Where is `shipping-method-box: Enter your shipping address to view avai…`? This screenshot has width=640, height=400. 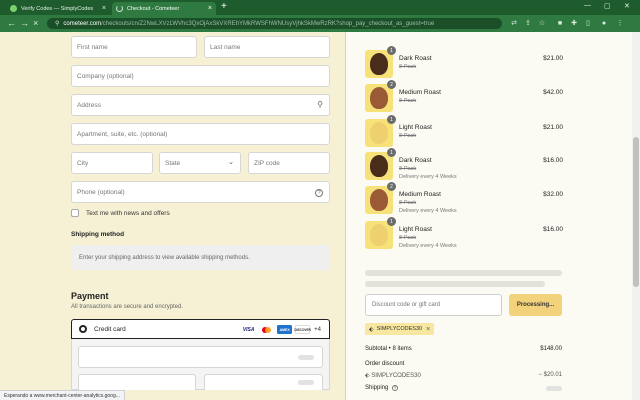
shipping-method-box: Enter your shipping address to view avai… is located at coordinates (200, 257).